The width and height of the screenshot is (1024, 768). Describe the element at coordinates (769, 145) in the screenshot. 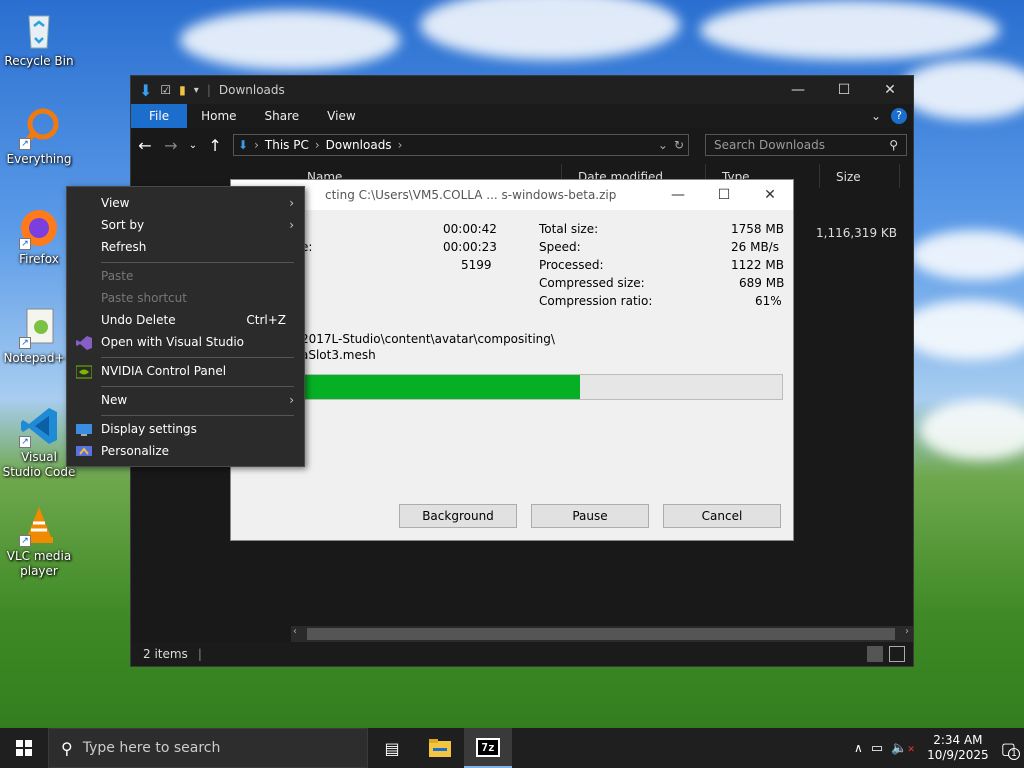

I see `search-input: Search Downloads` at that location.